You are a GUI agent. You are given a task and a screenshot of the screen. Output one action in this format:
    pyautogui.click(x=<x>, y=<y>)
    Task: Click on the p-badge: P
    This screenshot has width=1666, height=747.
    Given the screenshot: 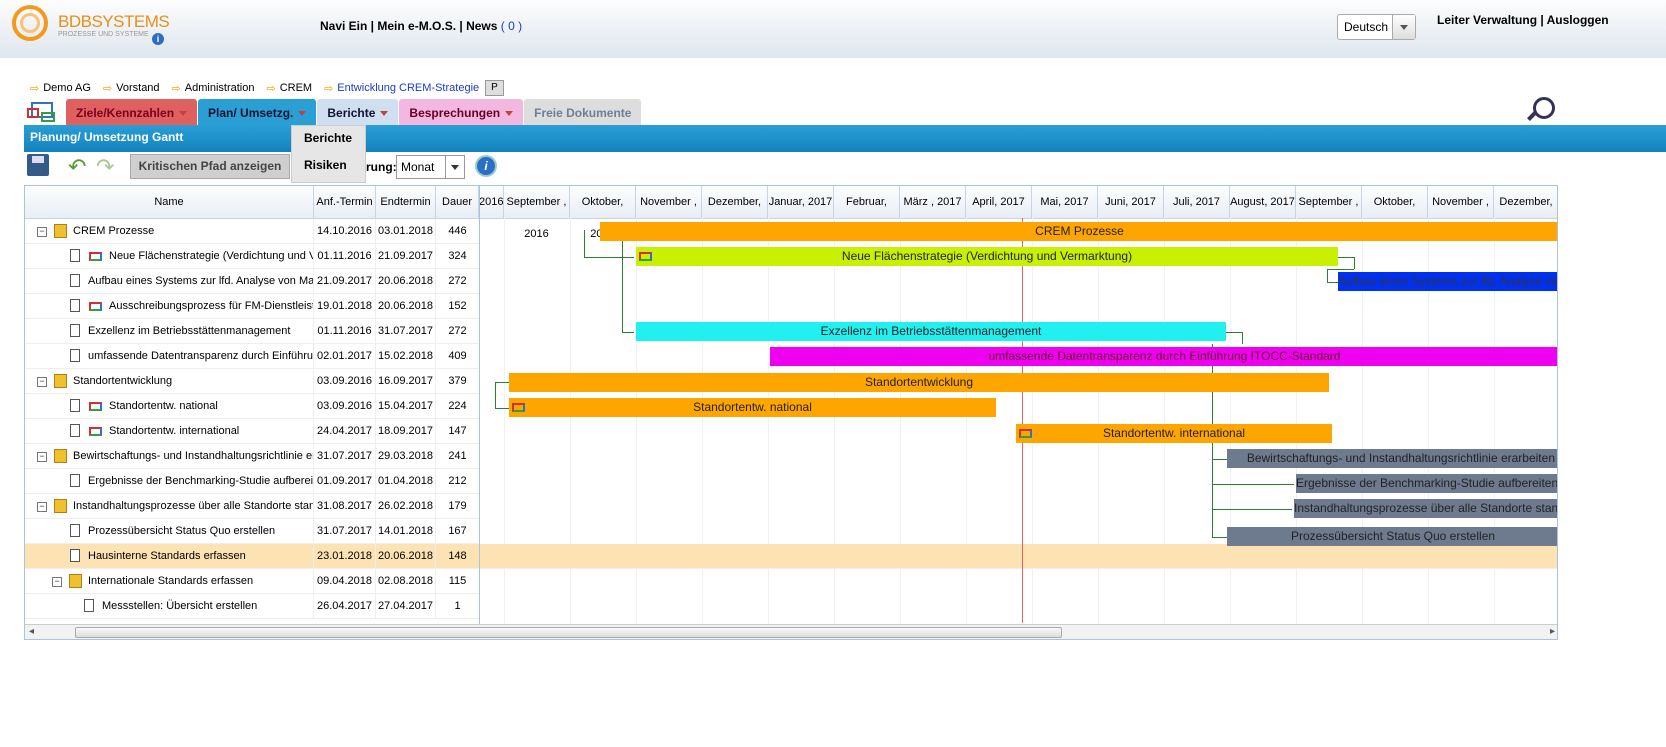 What is the action you would take?
    pyautogui.click(x=494, y=88)
    